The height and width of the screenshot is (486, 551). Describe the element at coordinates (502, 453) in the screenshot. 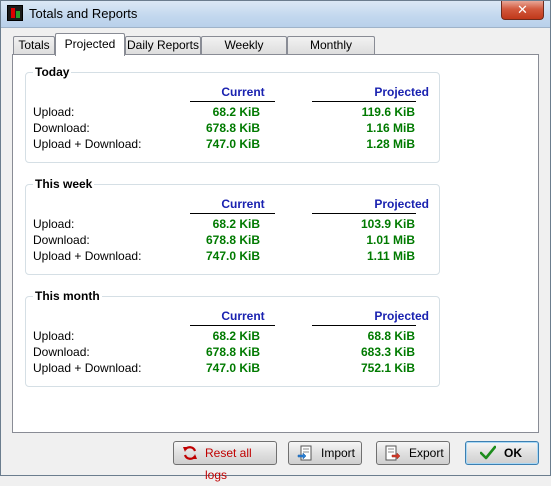

I see `ok-button: OK` at that location.